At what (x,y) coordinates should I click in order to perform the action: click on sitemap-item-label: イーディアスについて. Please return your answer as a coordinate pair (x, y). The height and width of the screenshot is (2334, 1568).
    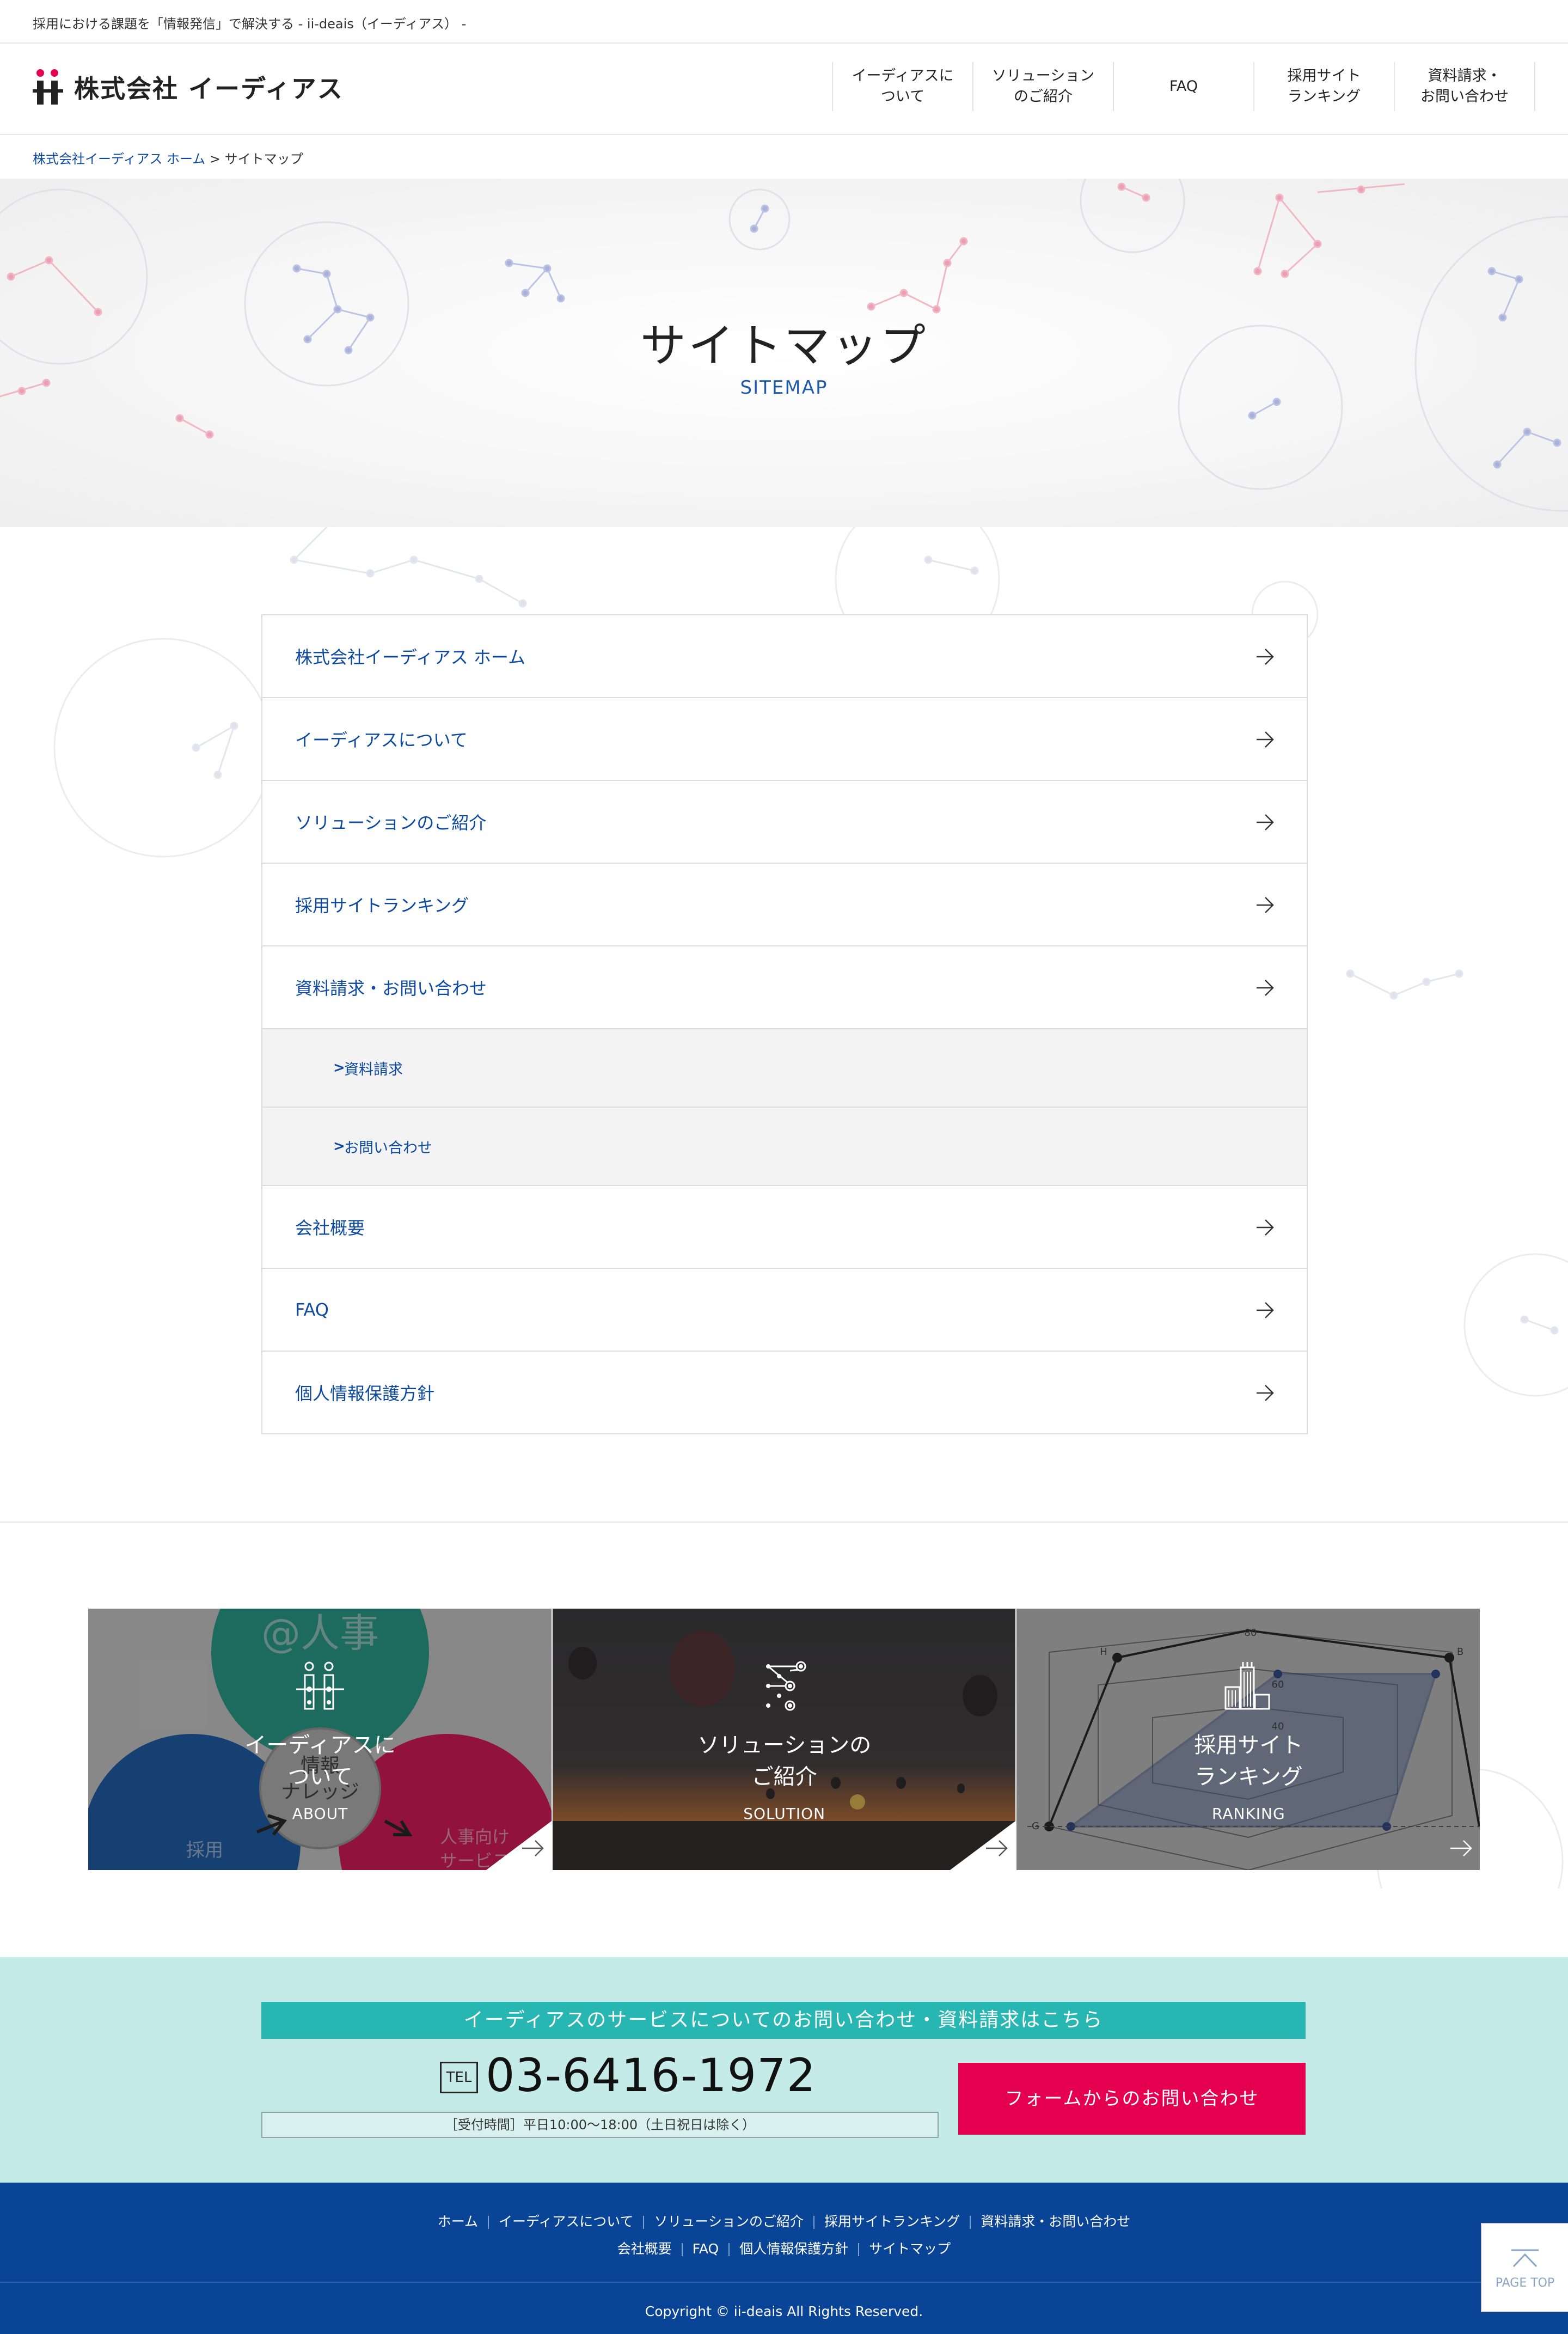
    Looking at the image, I should click on (381, 740).